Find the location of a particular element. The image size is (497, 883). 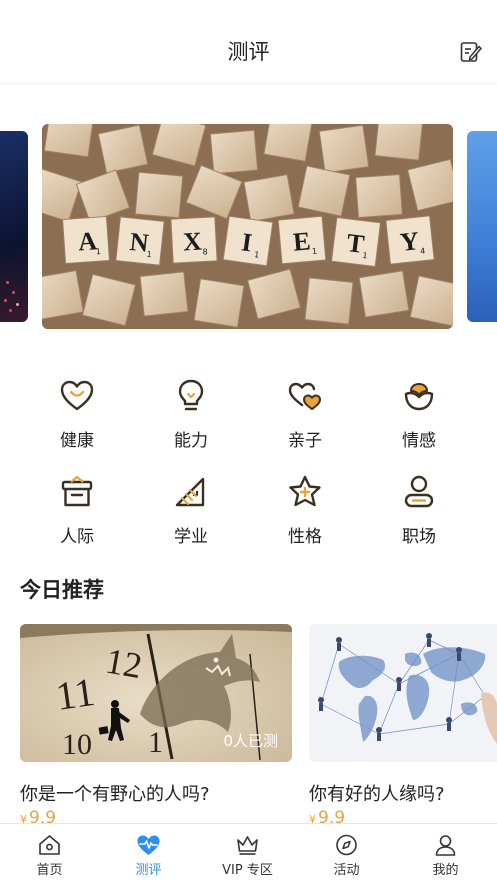

card-title: 你有好的人缘吗? is located at coordinates (377, 794).